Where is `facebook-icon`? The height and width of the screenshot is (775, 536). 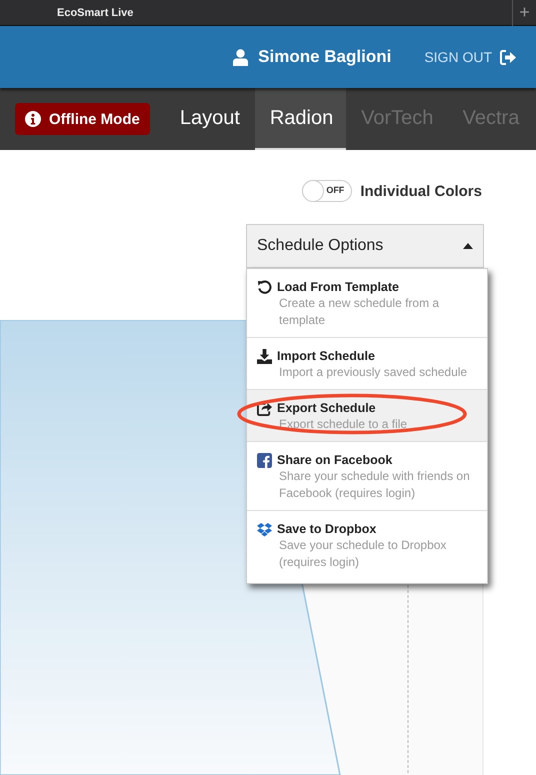
facebook-icon is located at coordinates (264, 460).